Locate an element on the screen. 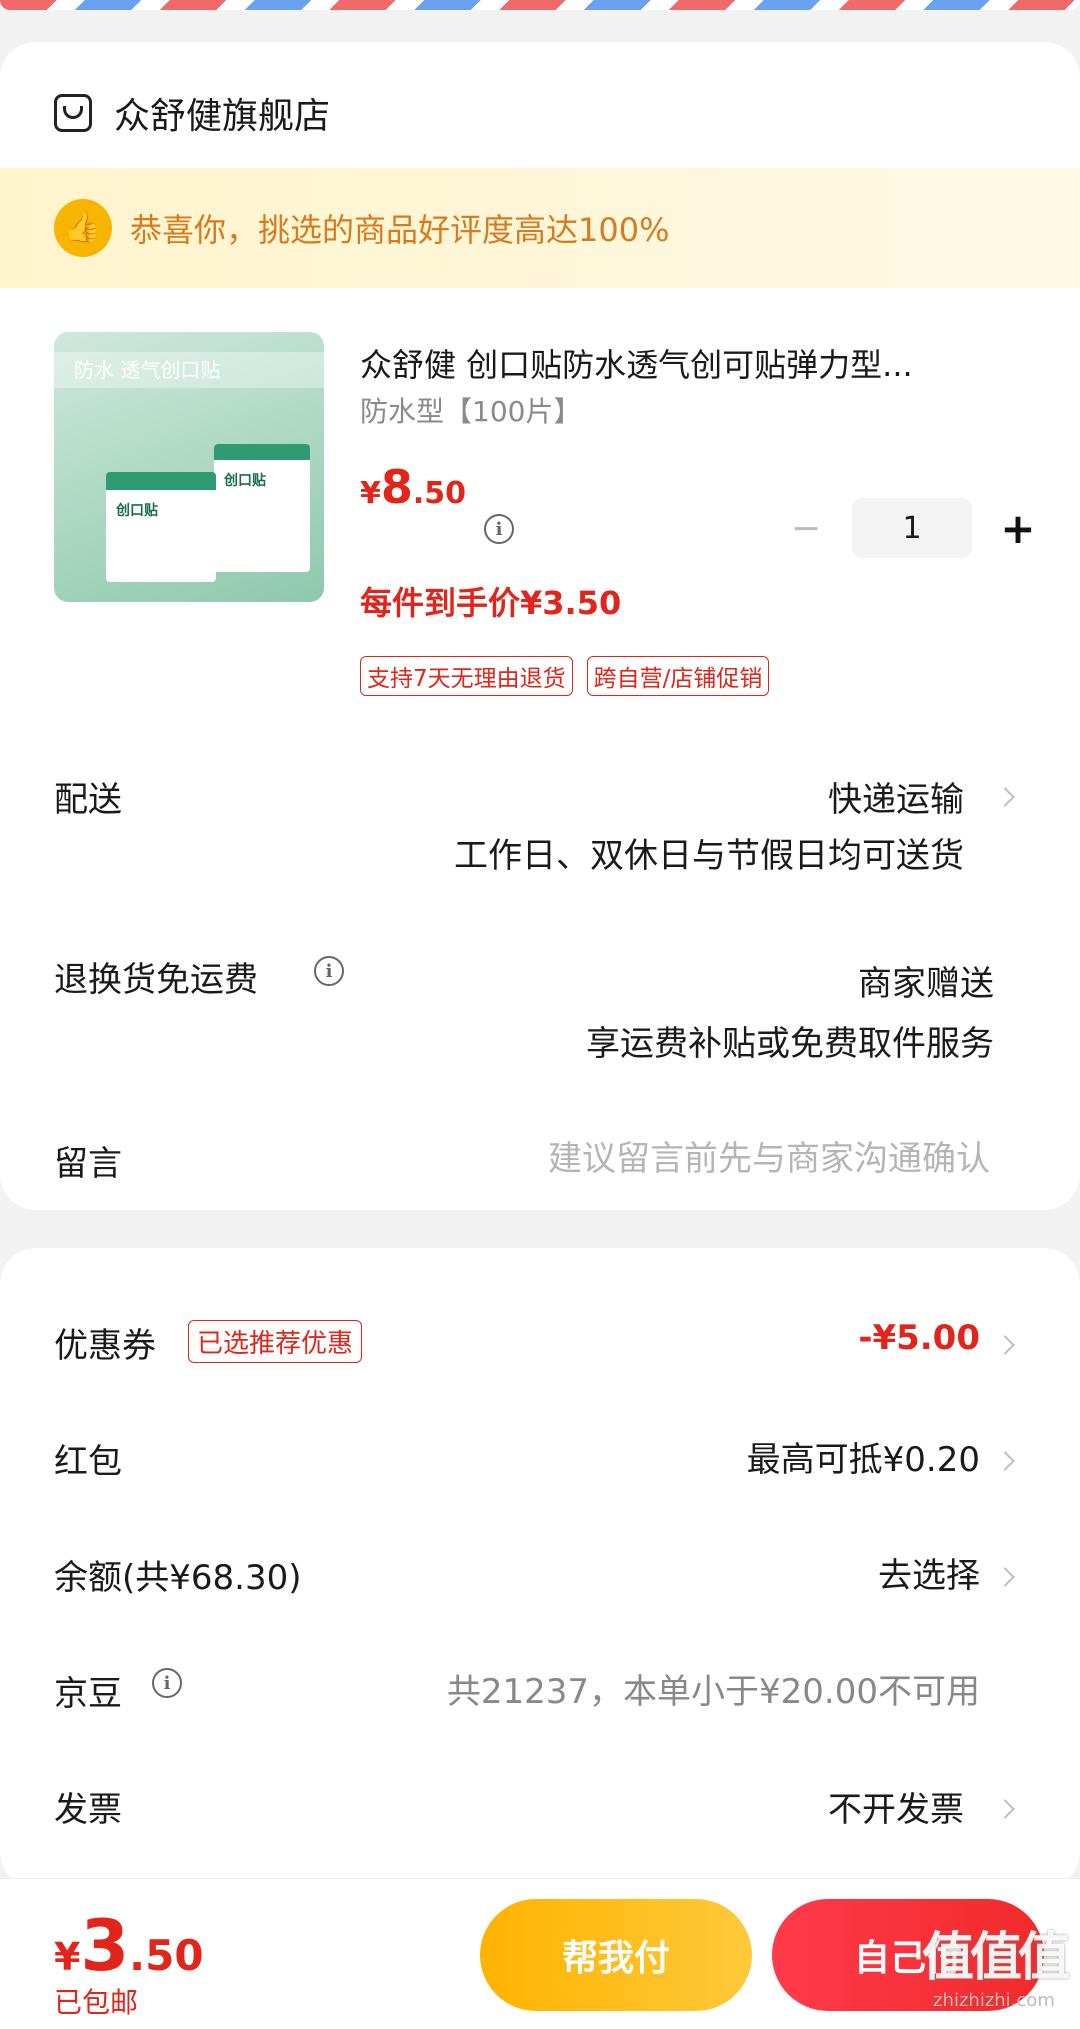 The image size is (1080, 2029). coupon-label: 优惠券 is located at coordinates (105, 1346).